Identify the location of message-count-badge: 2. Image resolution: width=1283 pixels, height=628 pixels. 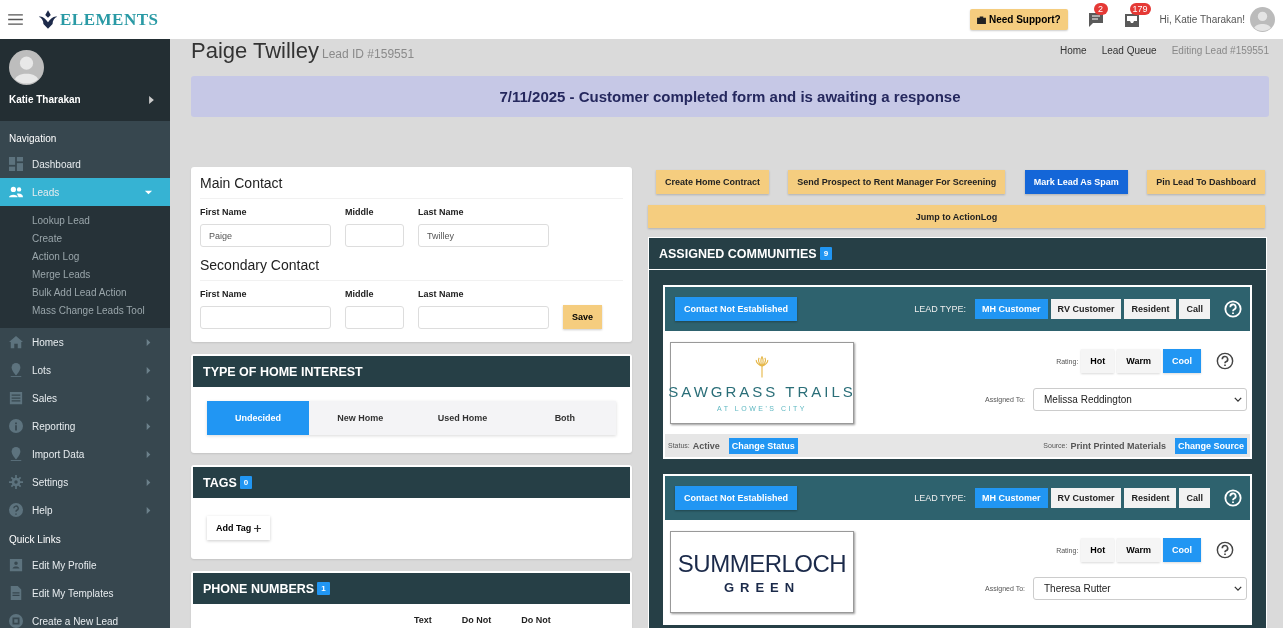
(1100, 8).